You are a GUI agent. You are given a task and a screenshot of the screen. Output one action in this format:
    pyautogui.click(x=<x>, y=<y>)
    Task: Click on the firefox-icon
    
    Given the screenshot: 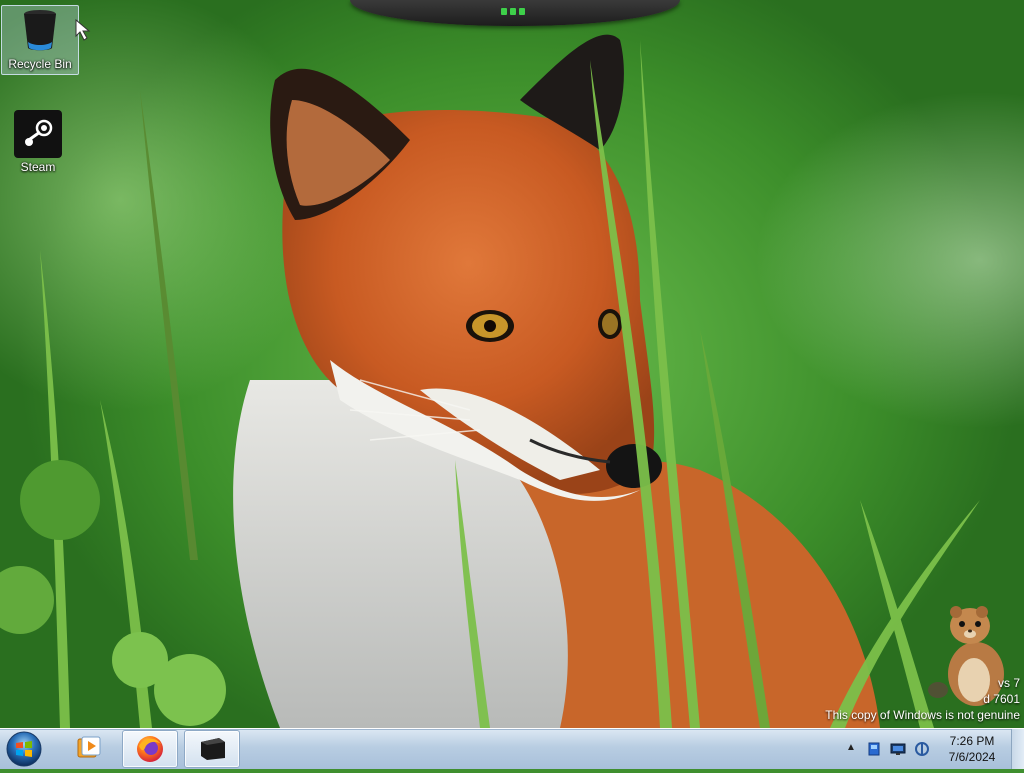 What is the action you would take?
    pyautogui.click(x=150, y=749)
    